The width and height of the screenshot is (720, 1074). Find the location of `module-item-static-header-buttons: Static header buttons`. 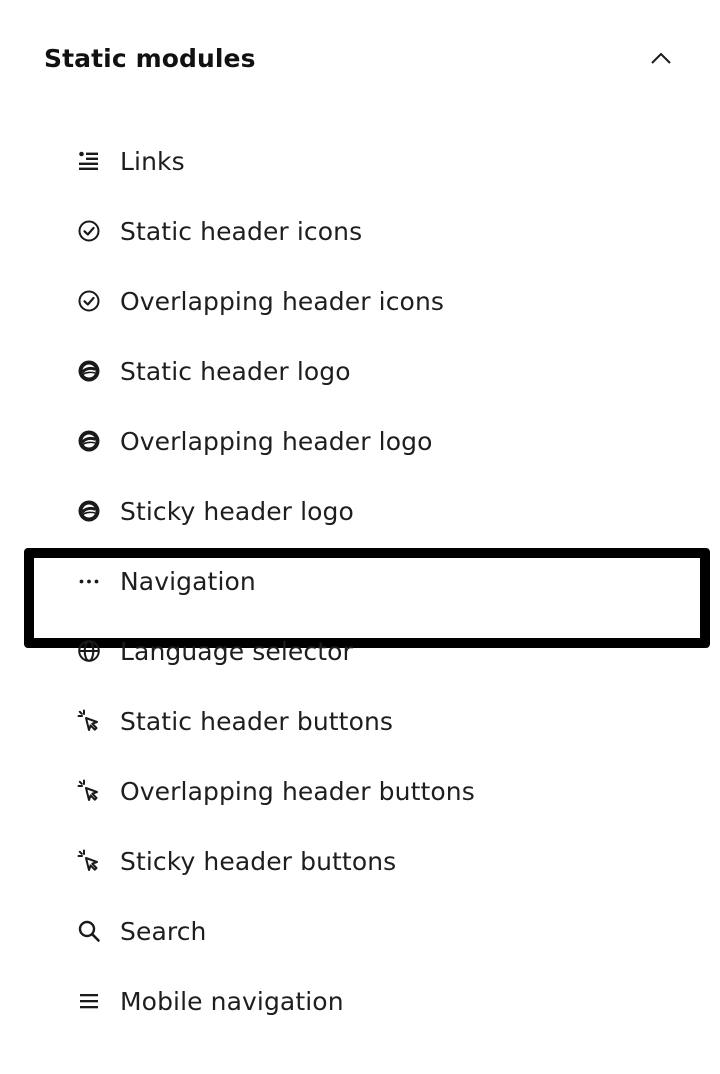

module-item-static-header-buttons: Static header buttons is located at coordinates (360, 721).